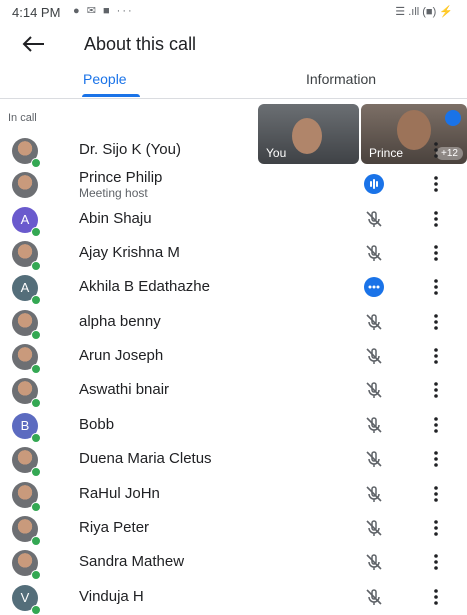 The image size is (467, 615). What do you see at coordinates (374, 287) in the screenshot?
I see `audio-active-icon` at bounding box center [374, 287].